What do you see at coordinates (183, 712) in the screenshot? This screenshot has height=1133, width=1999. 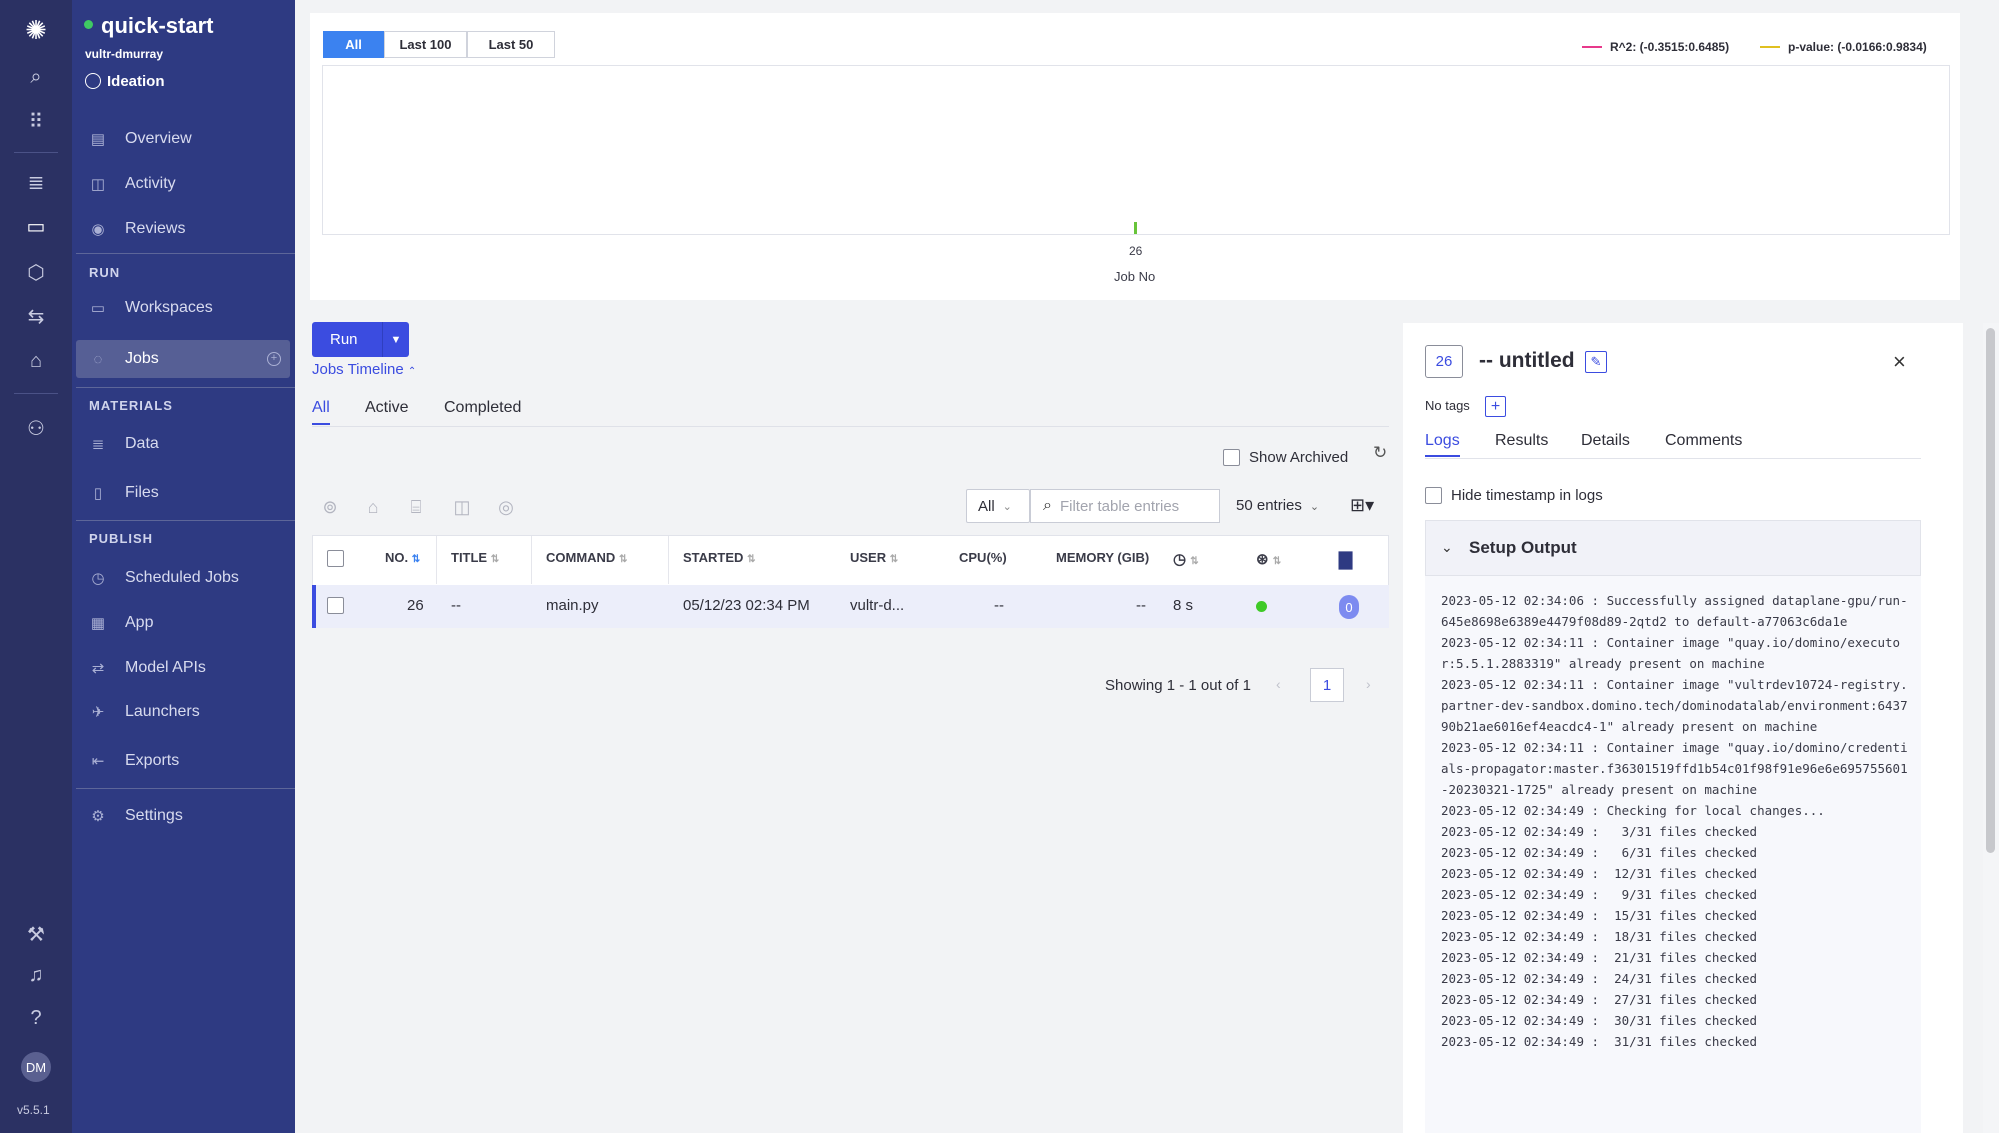 I see `nav-launchers: ✈ Launchers` at bounding box center [183, 712].